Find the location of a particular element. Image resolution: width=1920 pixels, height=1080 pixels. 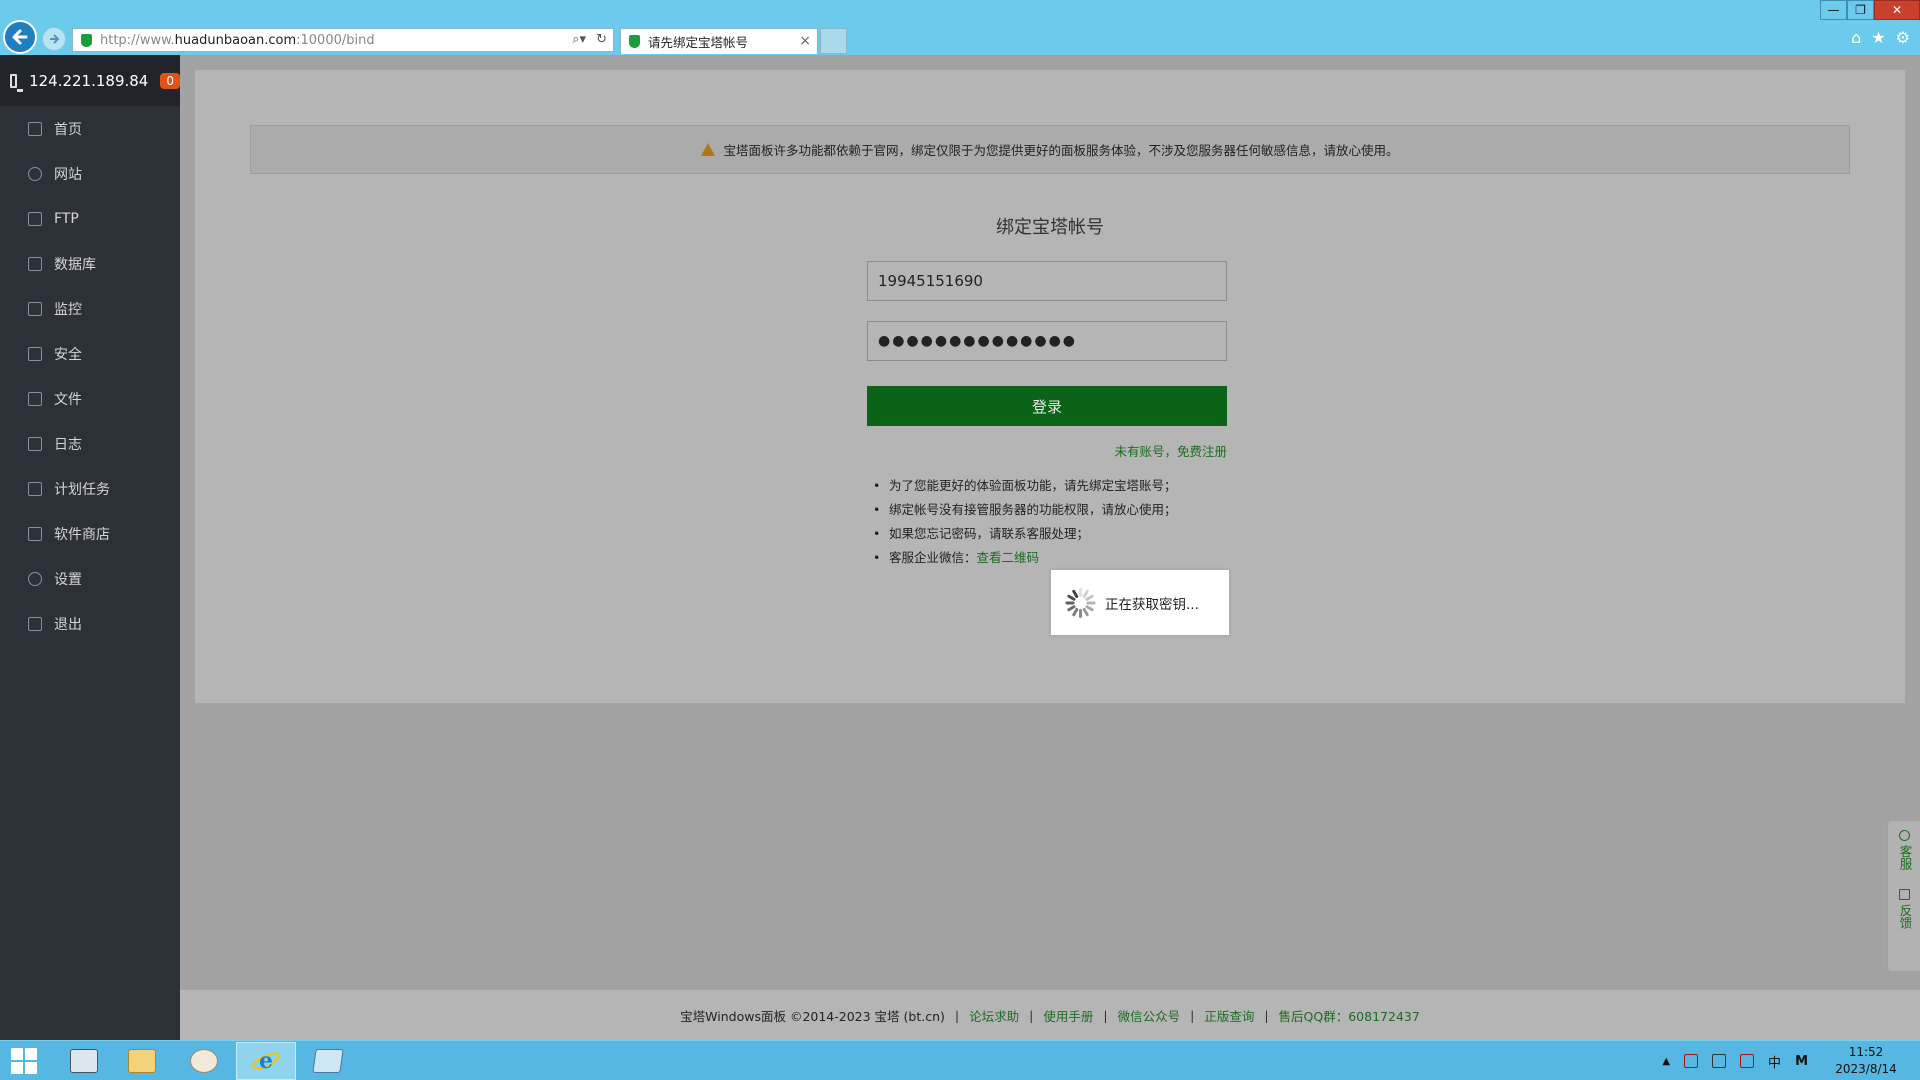

system-tray: ▲ 中 M 11:52 2023/8/14 is located at coordinates (1791, 1060).